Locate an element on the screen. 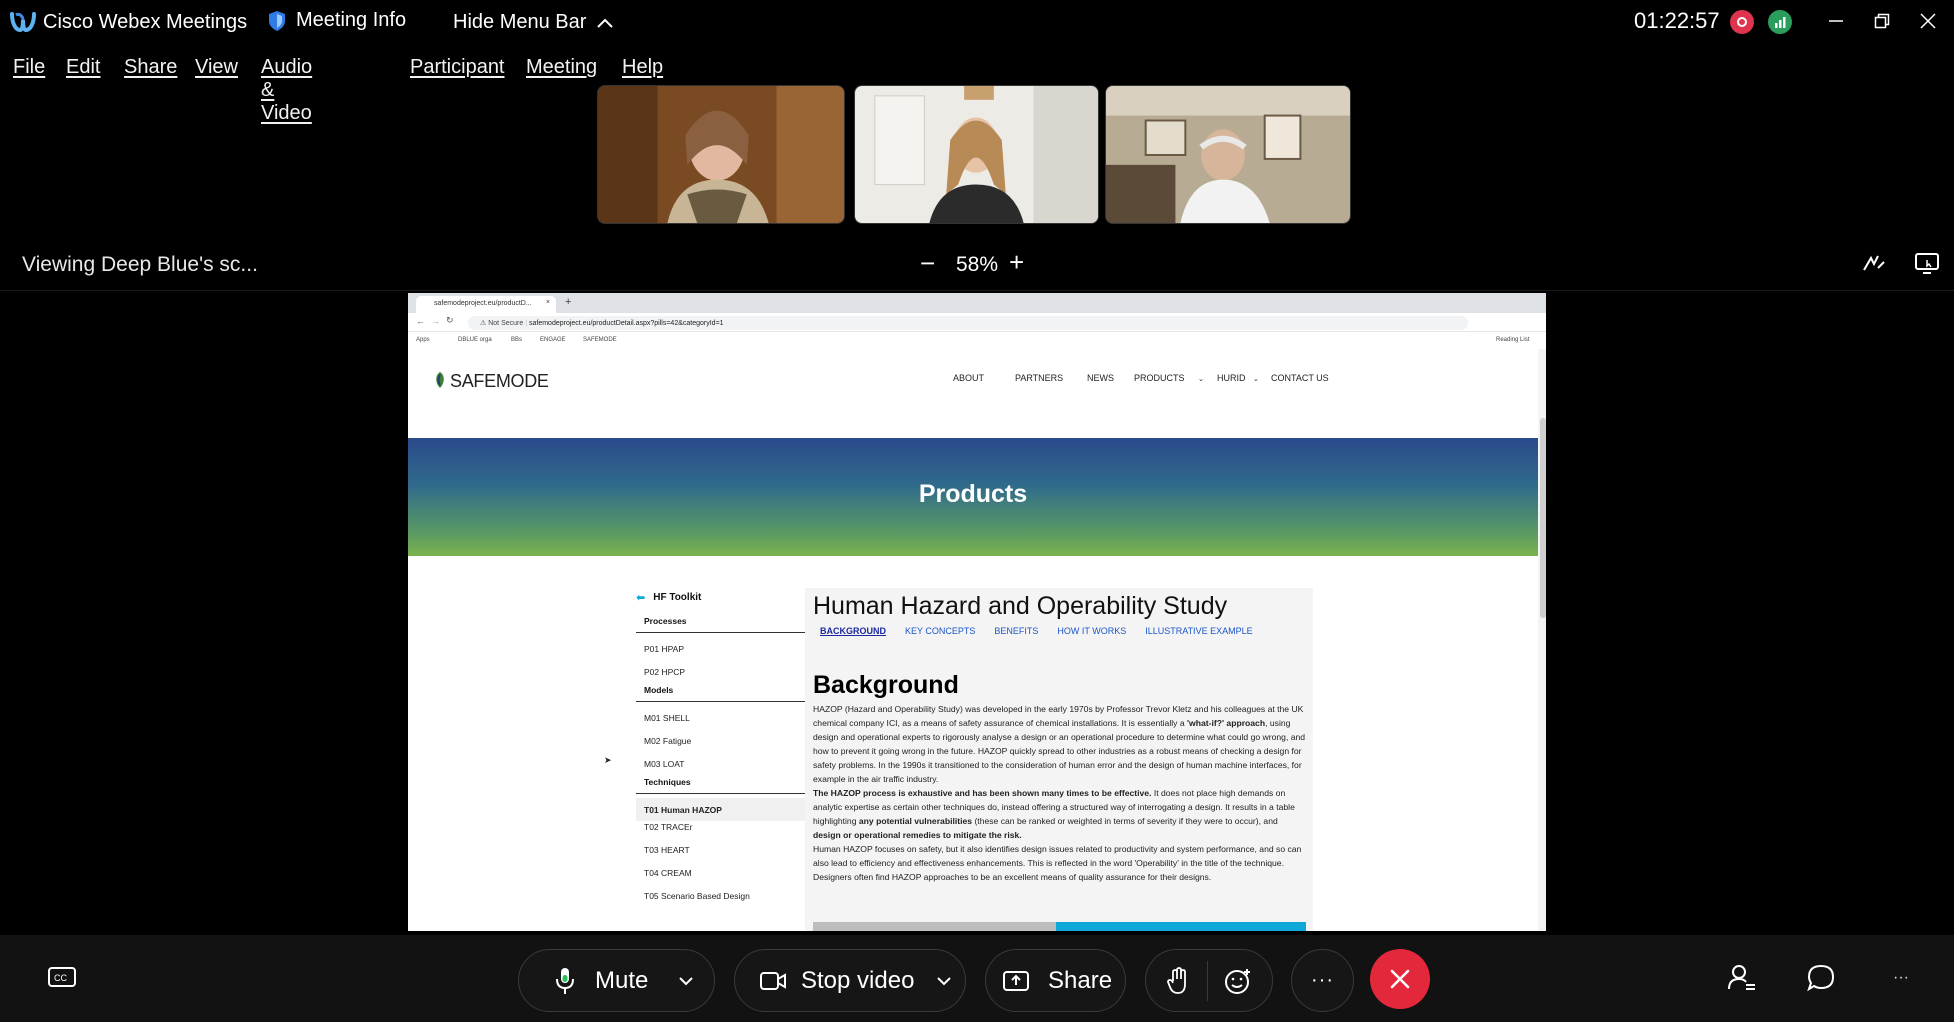 This screenshot has height=1022, width=1954. tab-how-it-works: HOW IT WORKS is located at coordinates (1091, 631).